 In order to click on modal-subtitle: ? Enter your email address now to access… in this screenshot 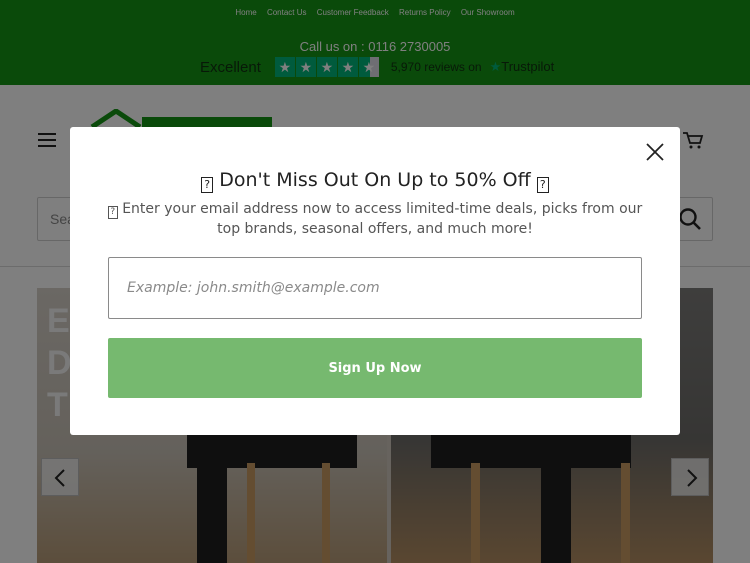, I will do `click(375, 219)`.